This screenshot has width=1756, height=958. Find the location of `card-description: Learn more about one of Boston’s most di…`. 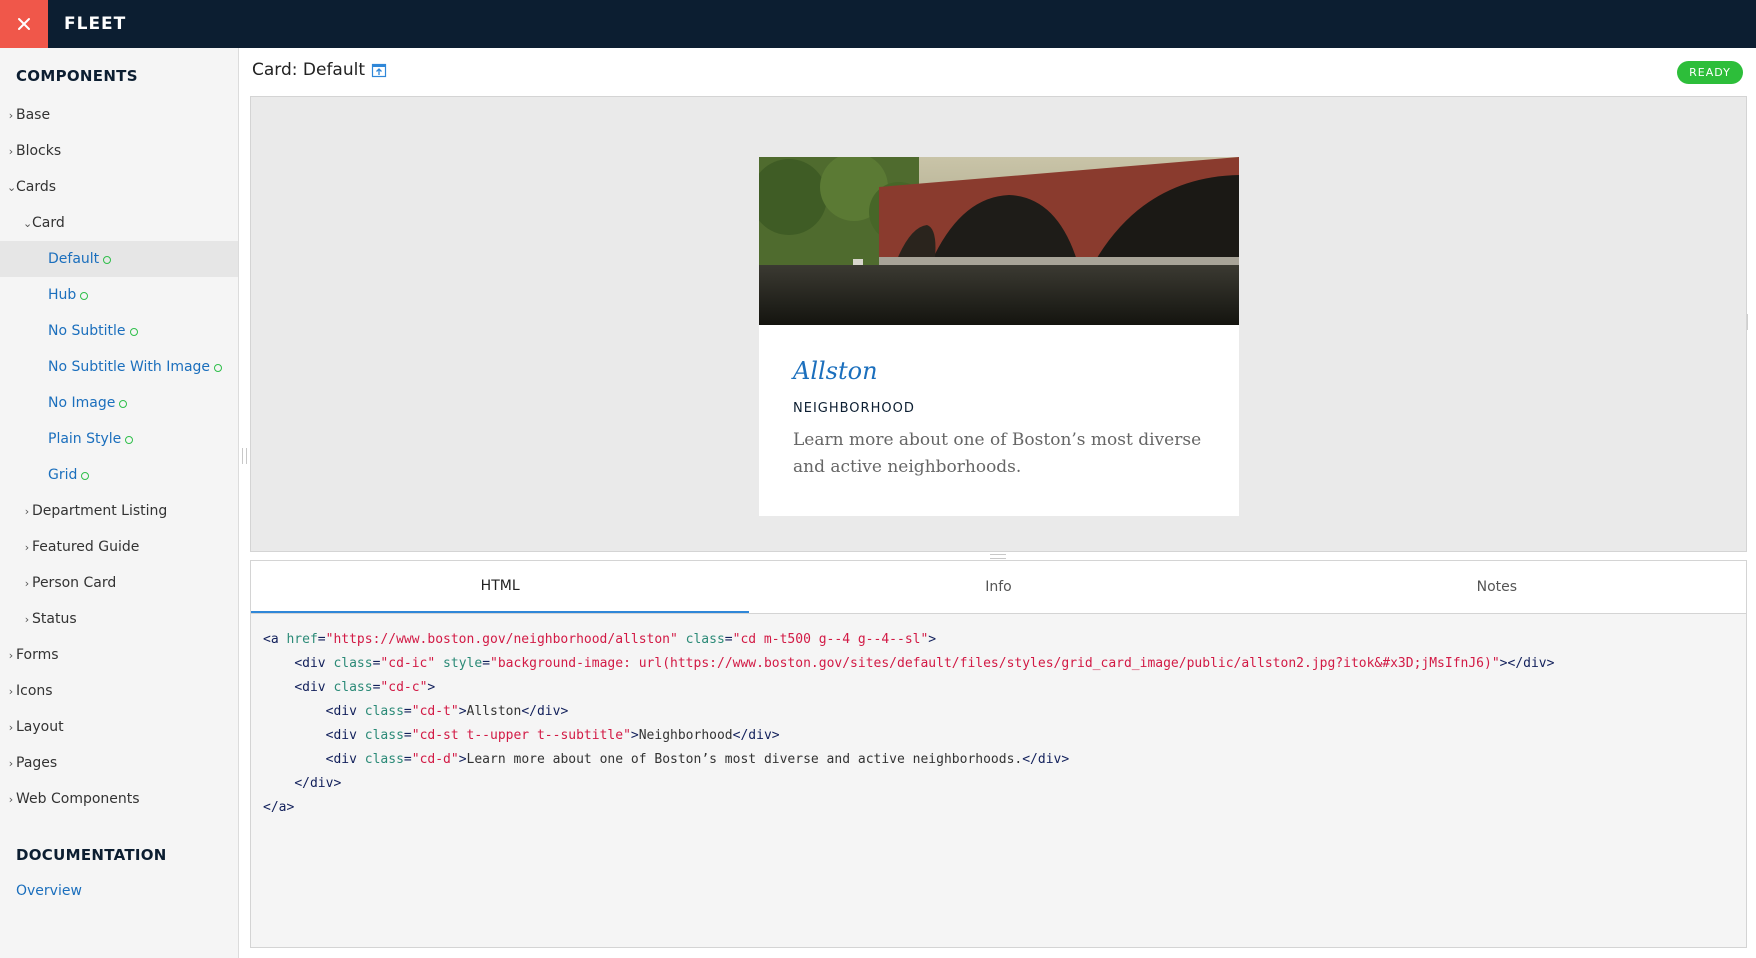

card-description: Learn more about one of Boston’s most di… is located at coordinates (997, 453).